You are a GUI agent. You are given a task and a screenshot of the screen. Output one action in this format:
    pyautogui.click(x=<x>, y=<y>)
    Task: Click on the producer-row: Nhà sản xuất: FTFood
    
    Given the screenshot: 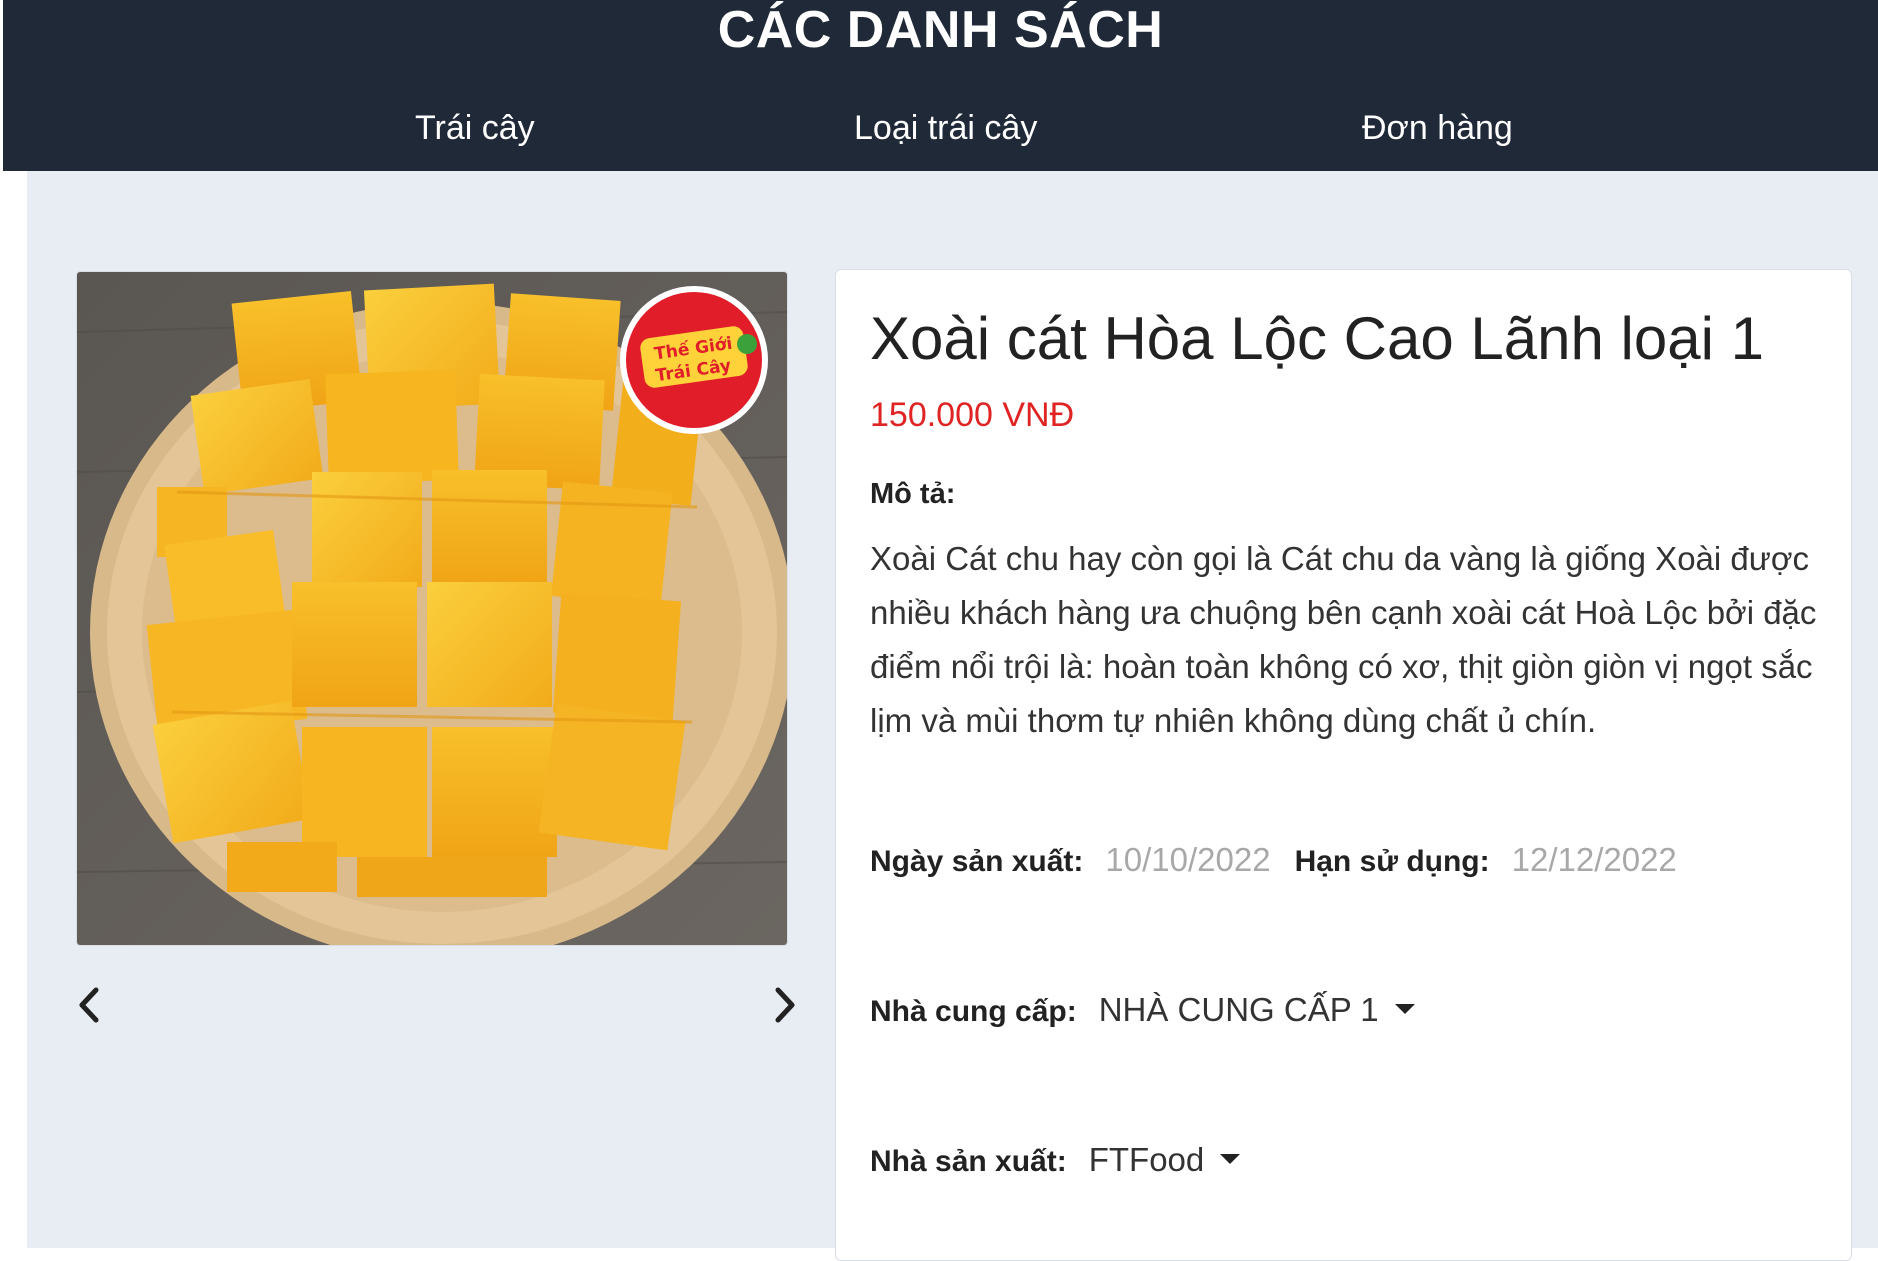 What is the action you would take?
    pyautogui.click(x=1055, y=1161)
    